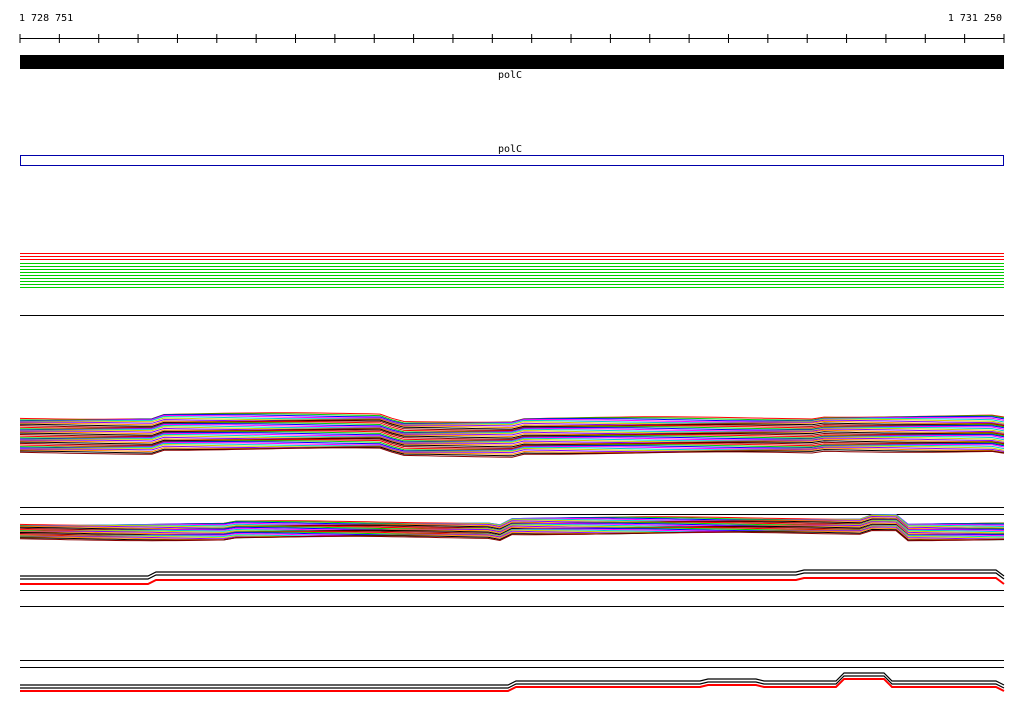  Describe the element at coordinates (512, 160) in the screenshot. I see `gene-outline-polC` at that location.